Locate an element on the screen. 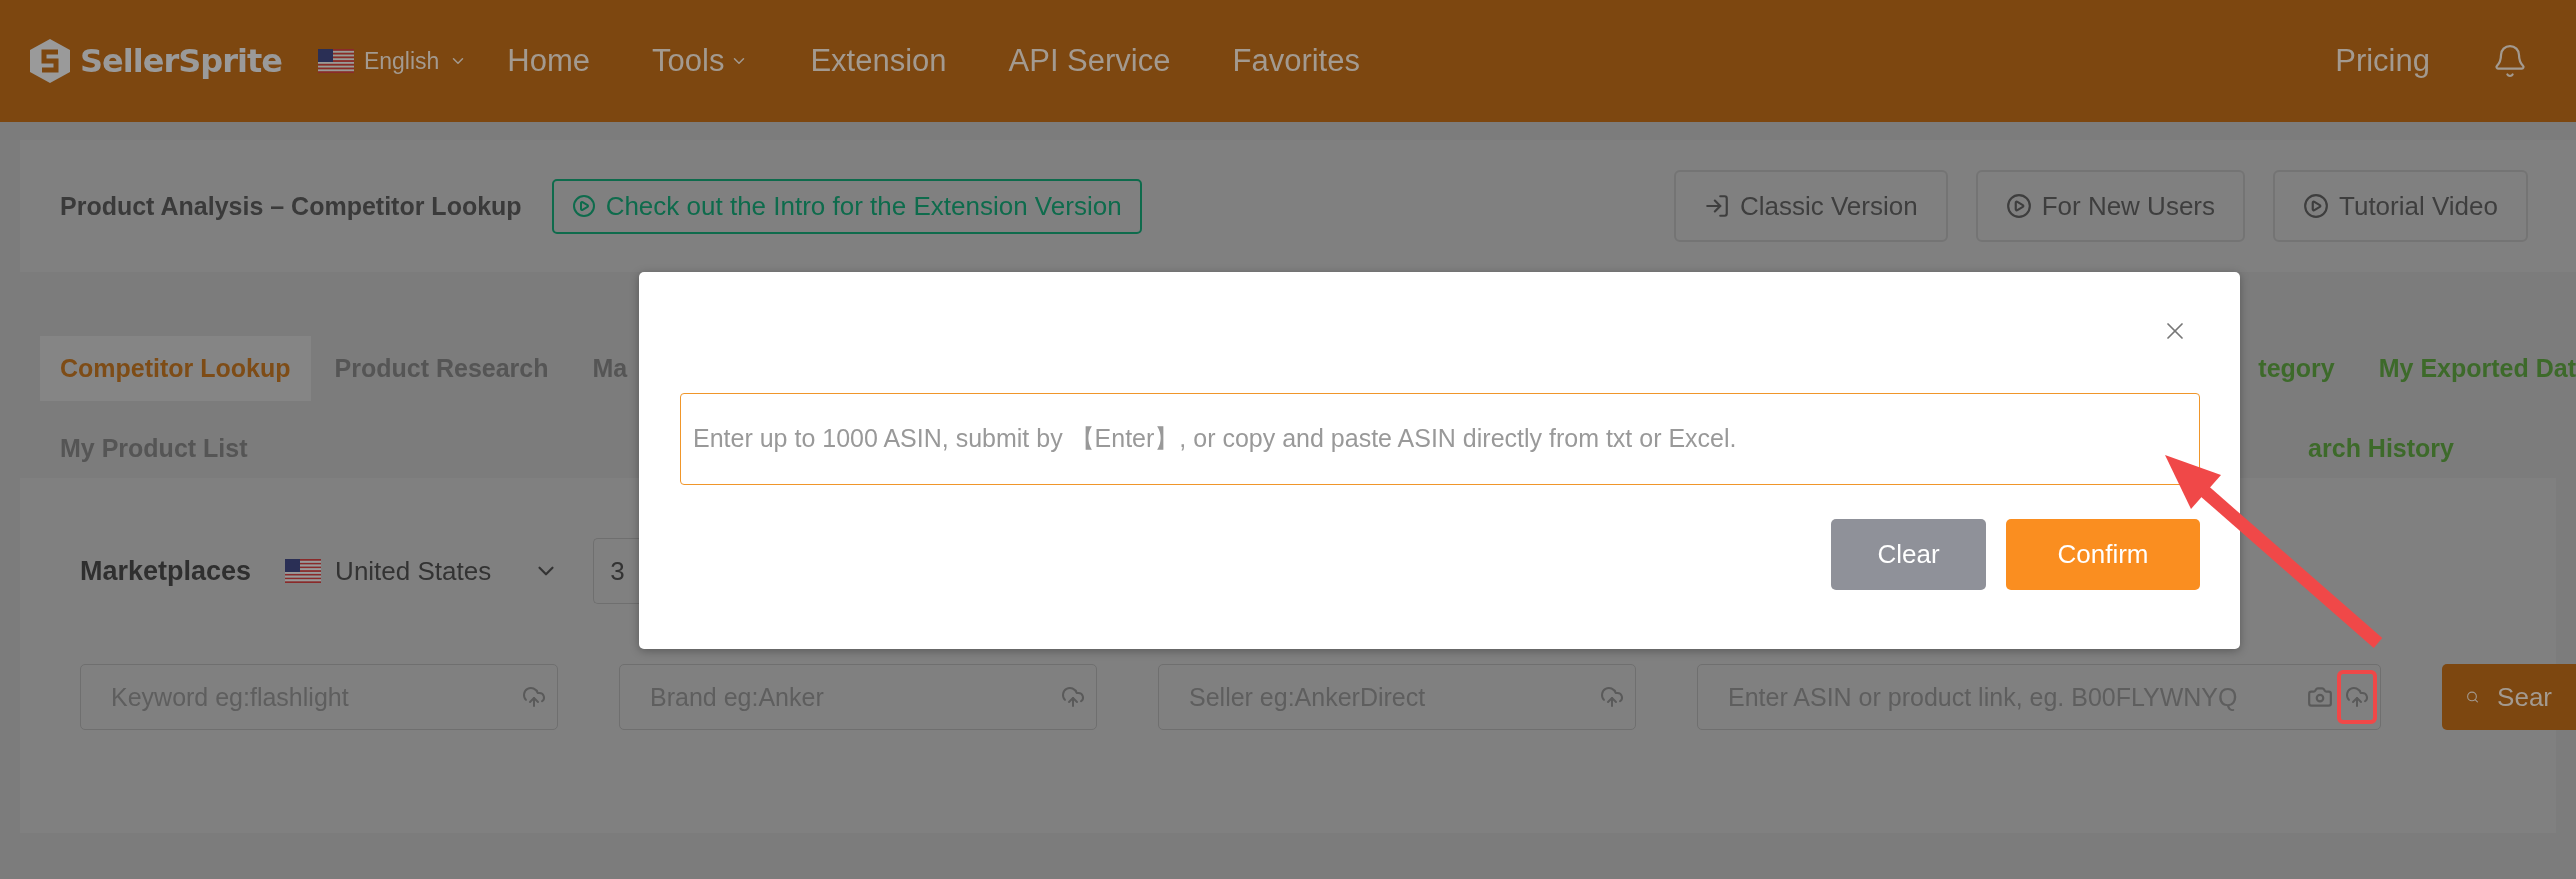 This screenshot has width=2576, height=879. nav-link: Home is located at coordinates (548, 61).